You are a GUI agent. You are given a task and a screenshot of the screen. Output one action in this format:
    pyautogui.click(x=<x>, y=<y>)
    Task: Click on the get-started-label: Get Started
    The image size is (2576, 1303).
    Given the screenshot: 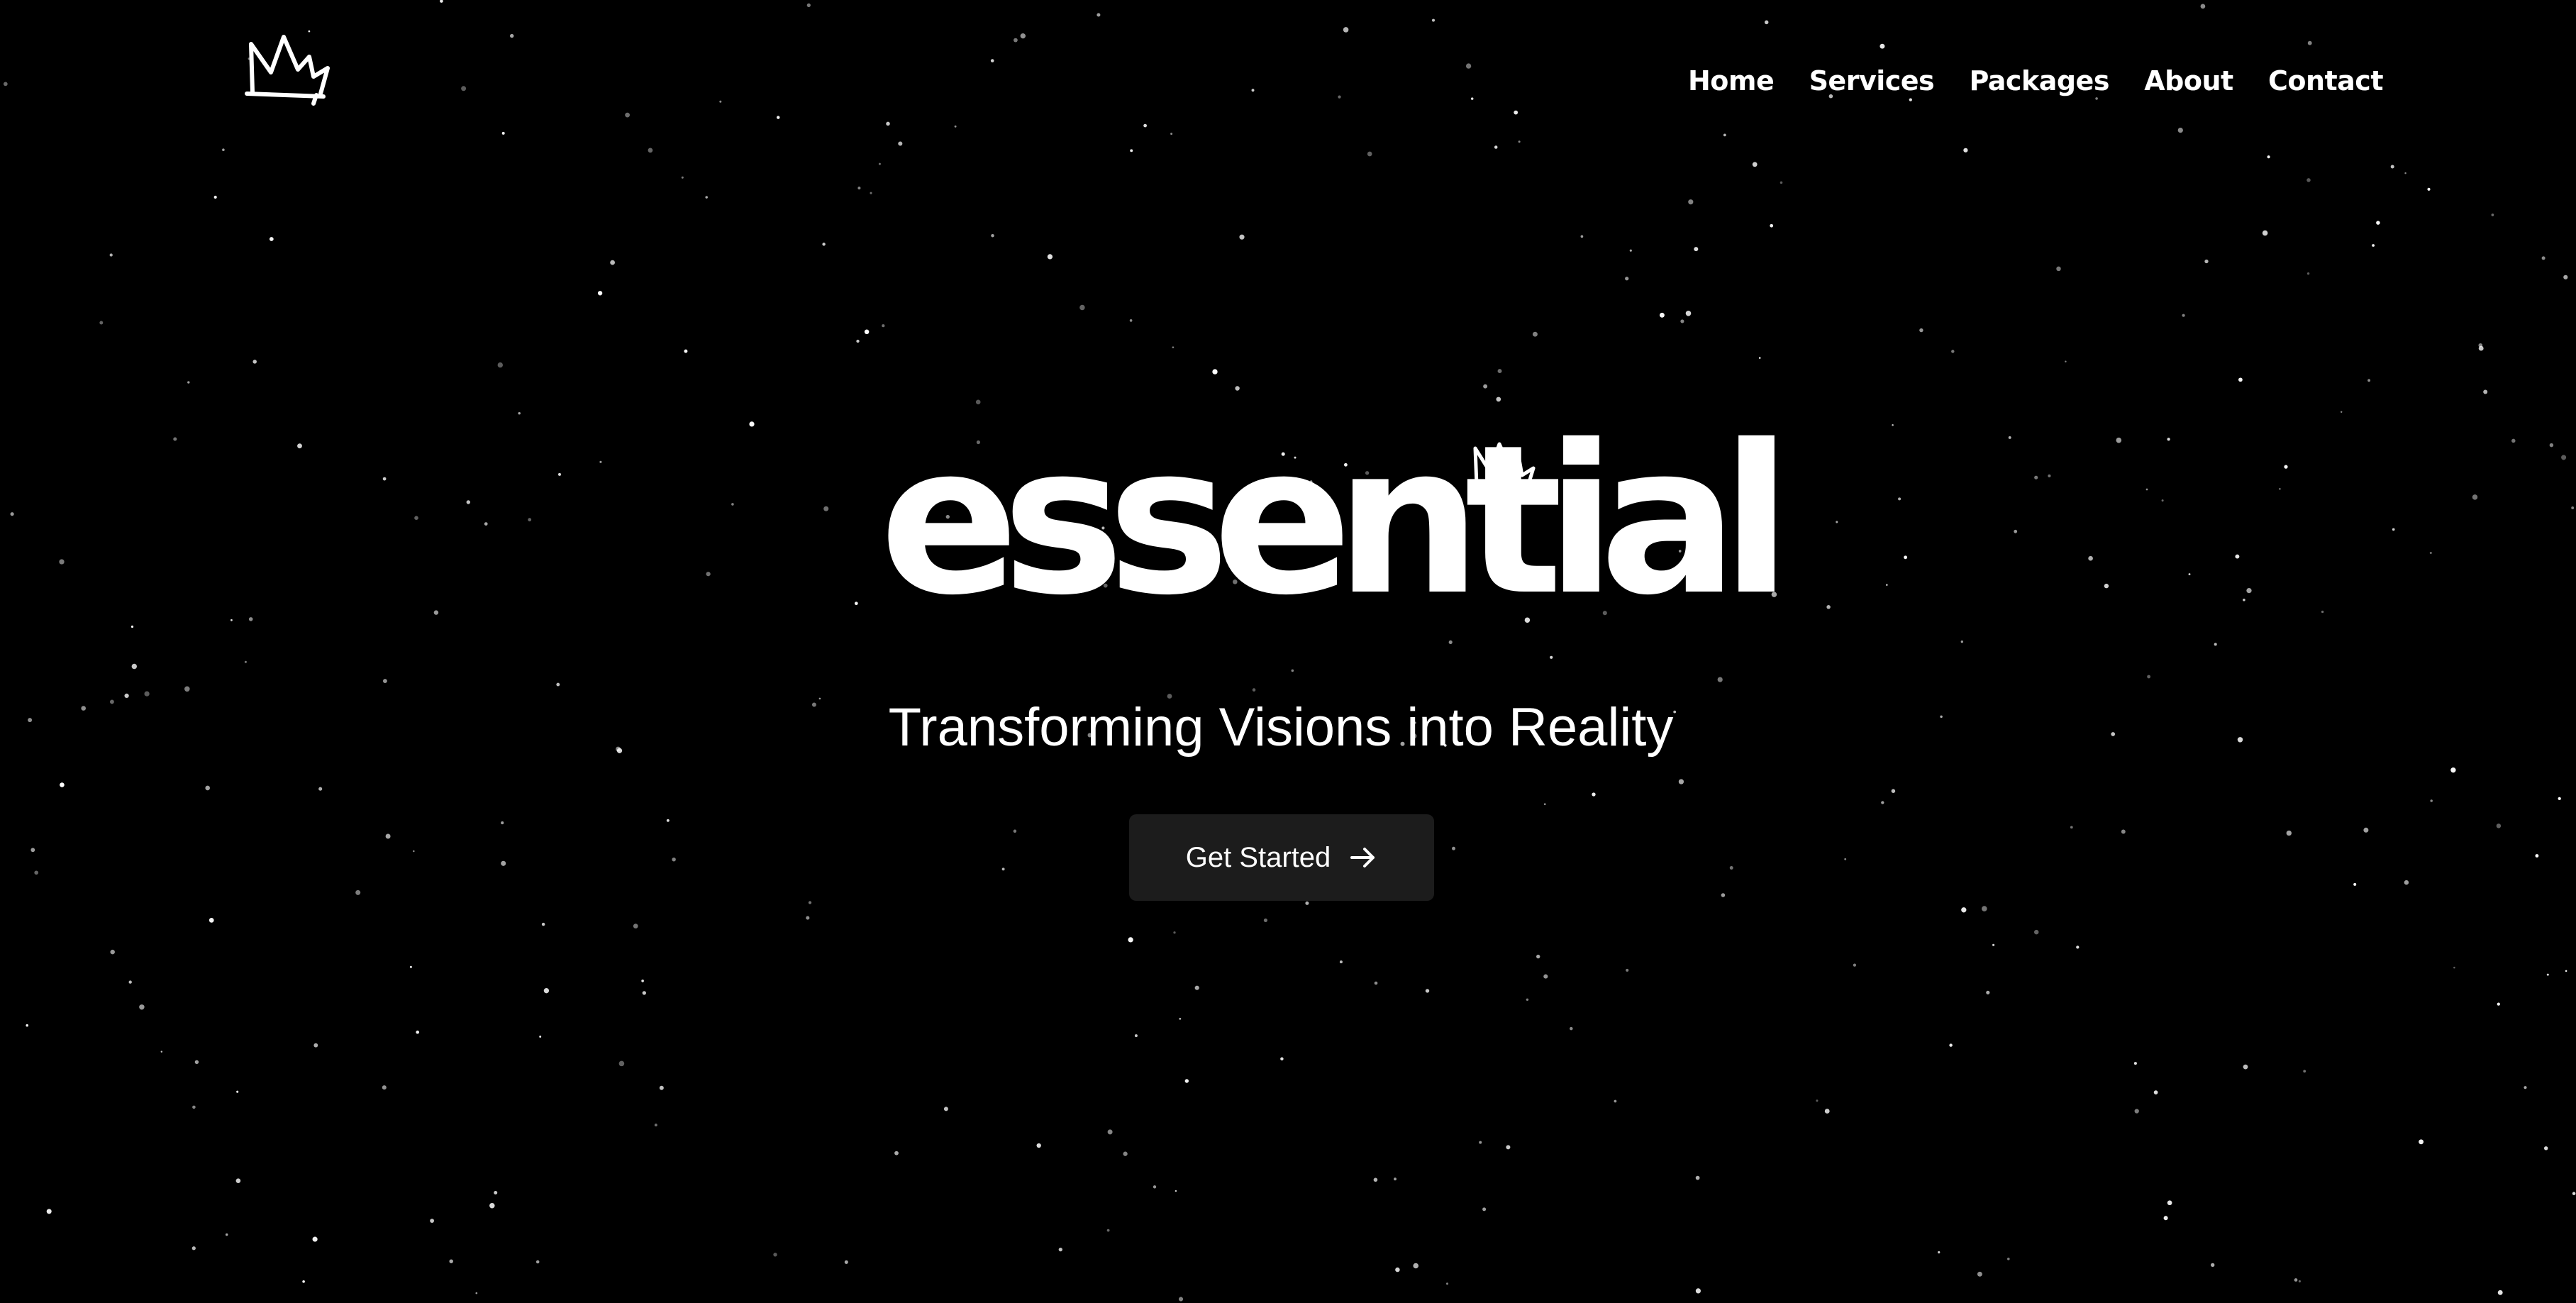 What is the action you would take?
    pyautogui.click(x=1258, y=857)
    